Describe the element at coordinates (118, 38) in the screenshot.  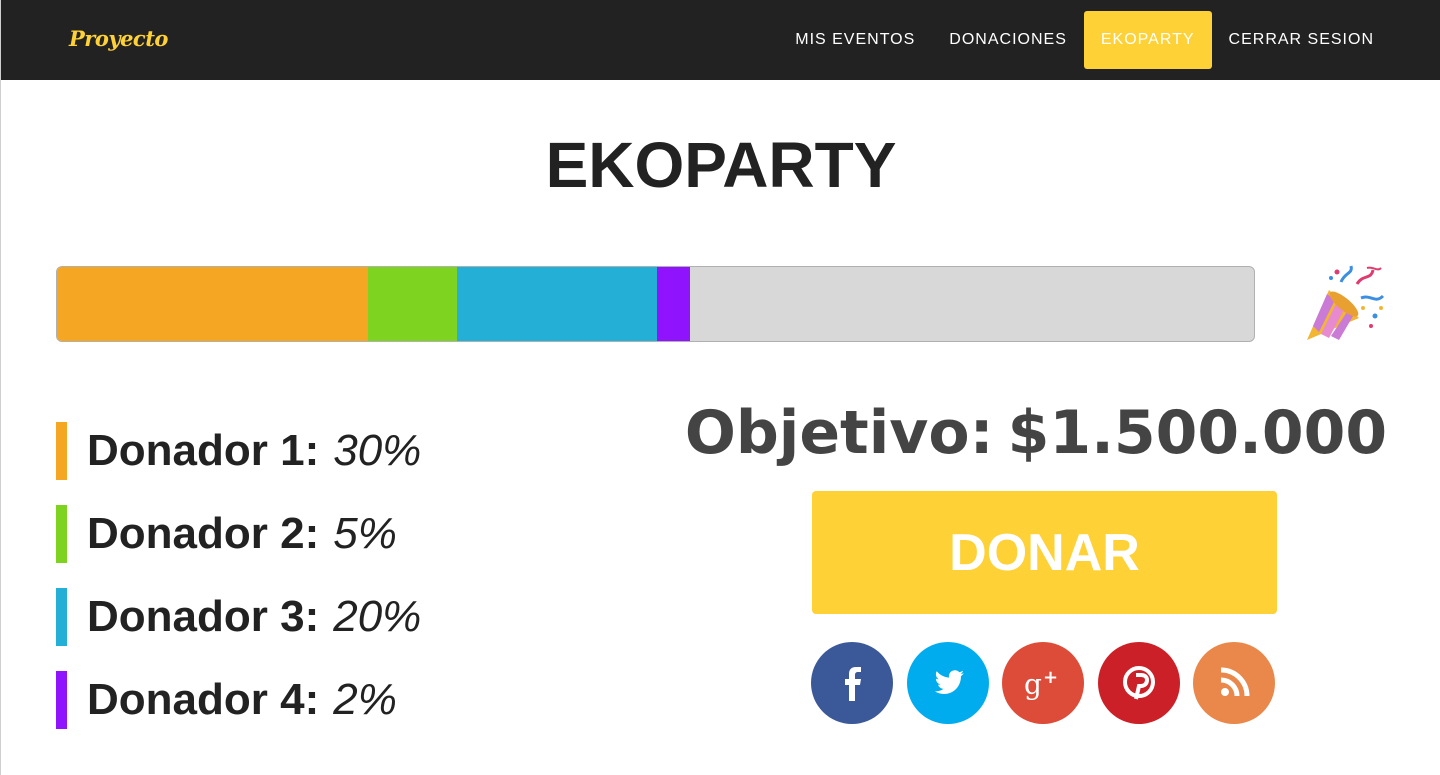
I see `brand-logo: Proyecto` at that location.